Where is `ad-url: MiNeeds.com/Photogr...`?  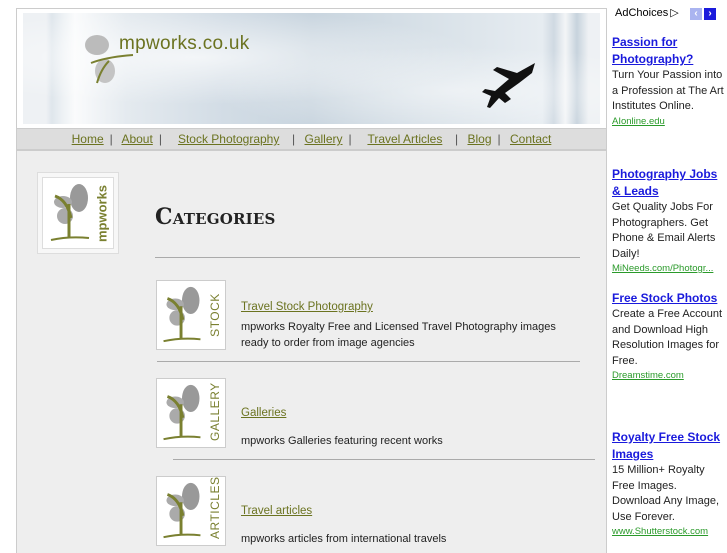
ad-url: MiNeeds.com/Photogr... is located at coordinates (668, 269).